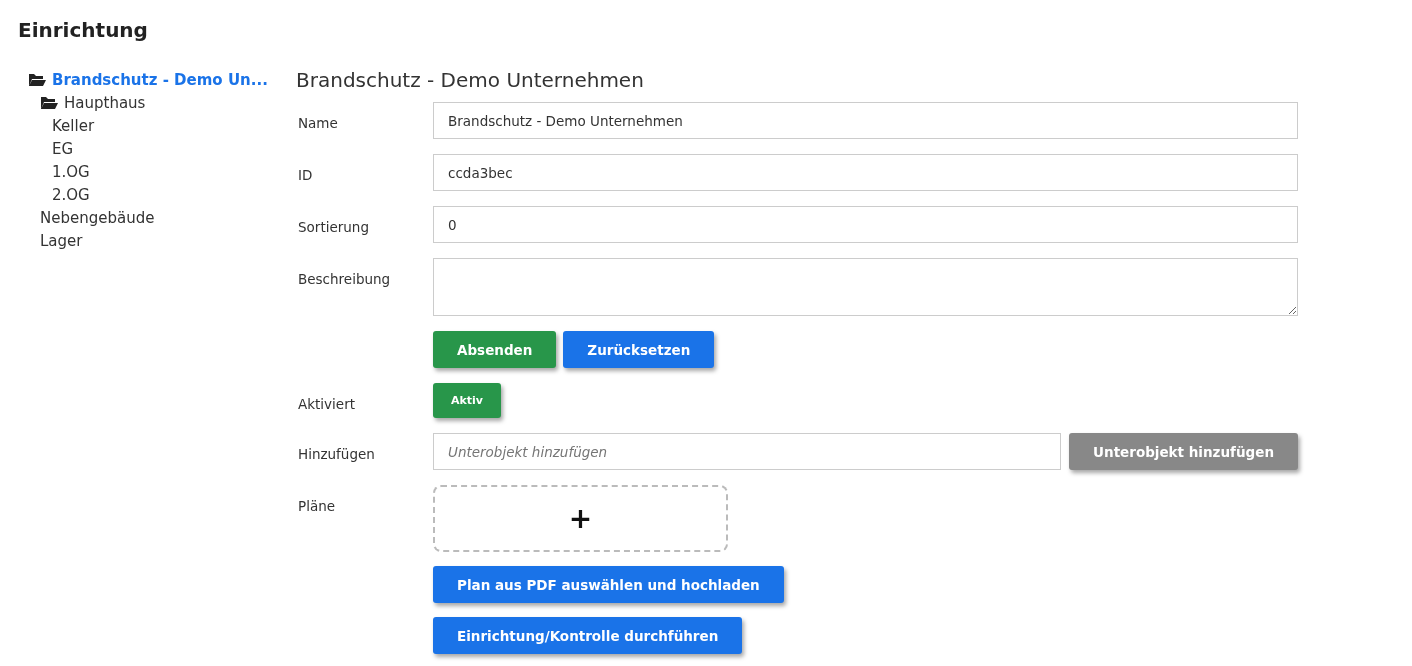 This screenshot has height=666, width=1412. Describe the element at coordinates (83, 29) in the screenshot. I see `page-title: Einrichtung` at that location.